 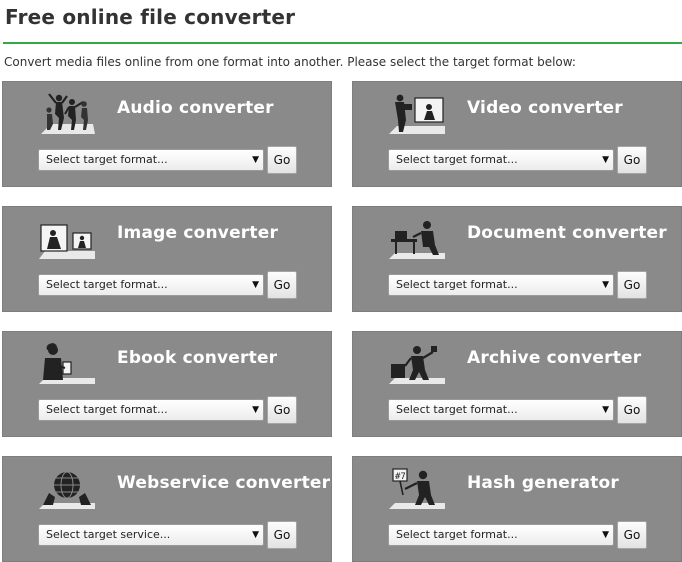 What do you see at coordinates (417, 240) in the screenshot?
I see `person-at-desk-icon` at bounding box center [417, 240].